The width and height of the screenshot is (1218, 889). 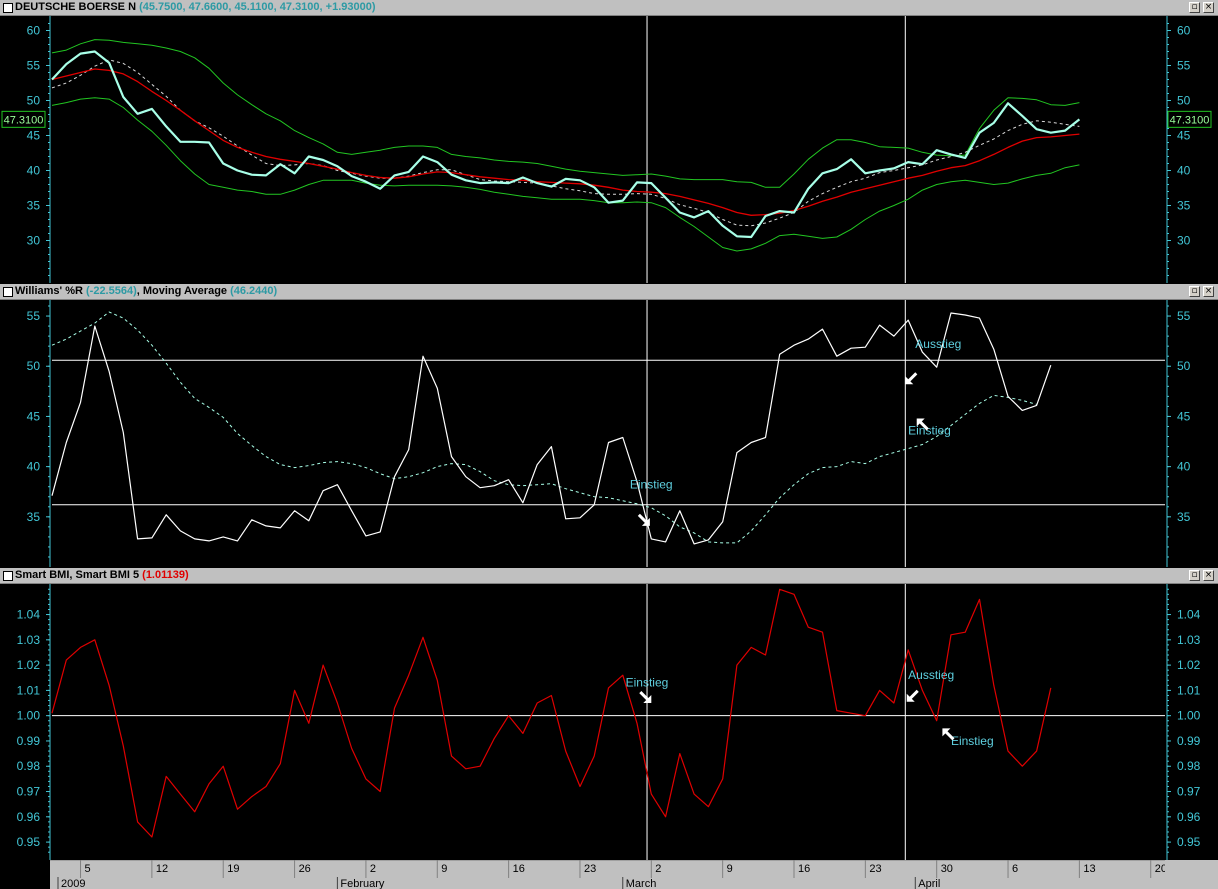 I want to click on williams-title-sep: , Moving Average, so click(x=183, y=291).